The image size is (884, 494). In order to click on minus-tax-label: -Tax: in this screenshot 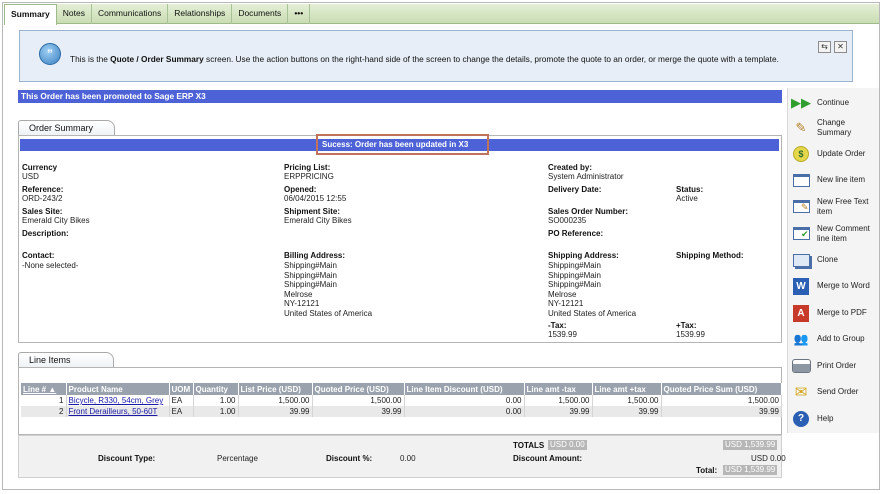, I will do `click(557, 325)`.